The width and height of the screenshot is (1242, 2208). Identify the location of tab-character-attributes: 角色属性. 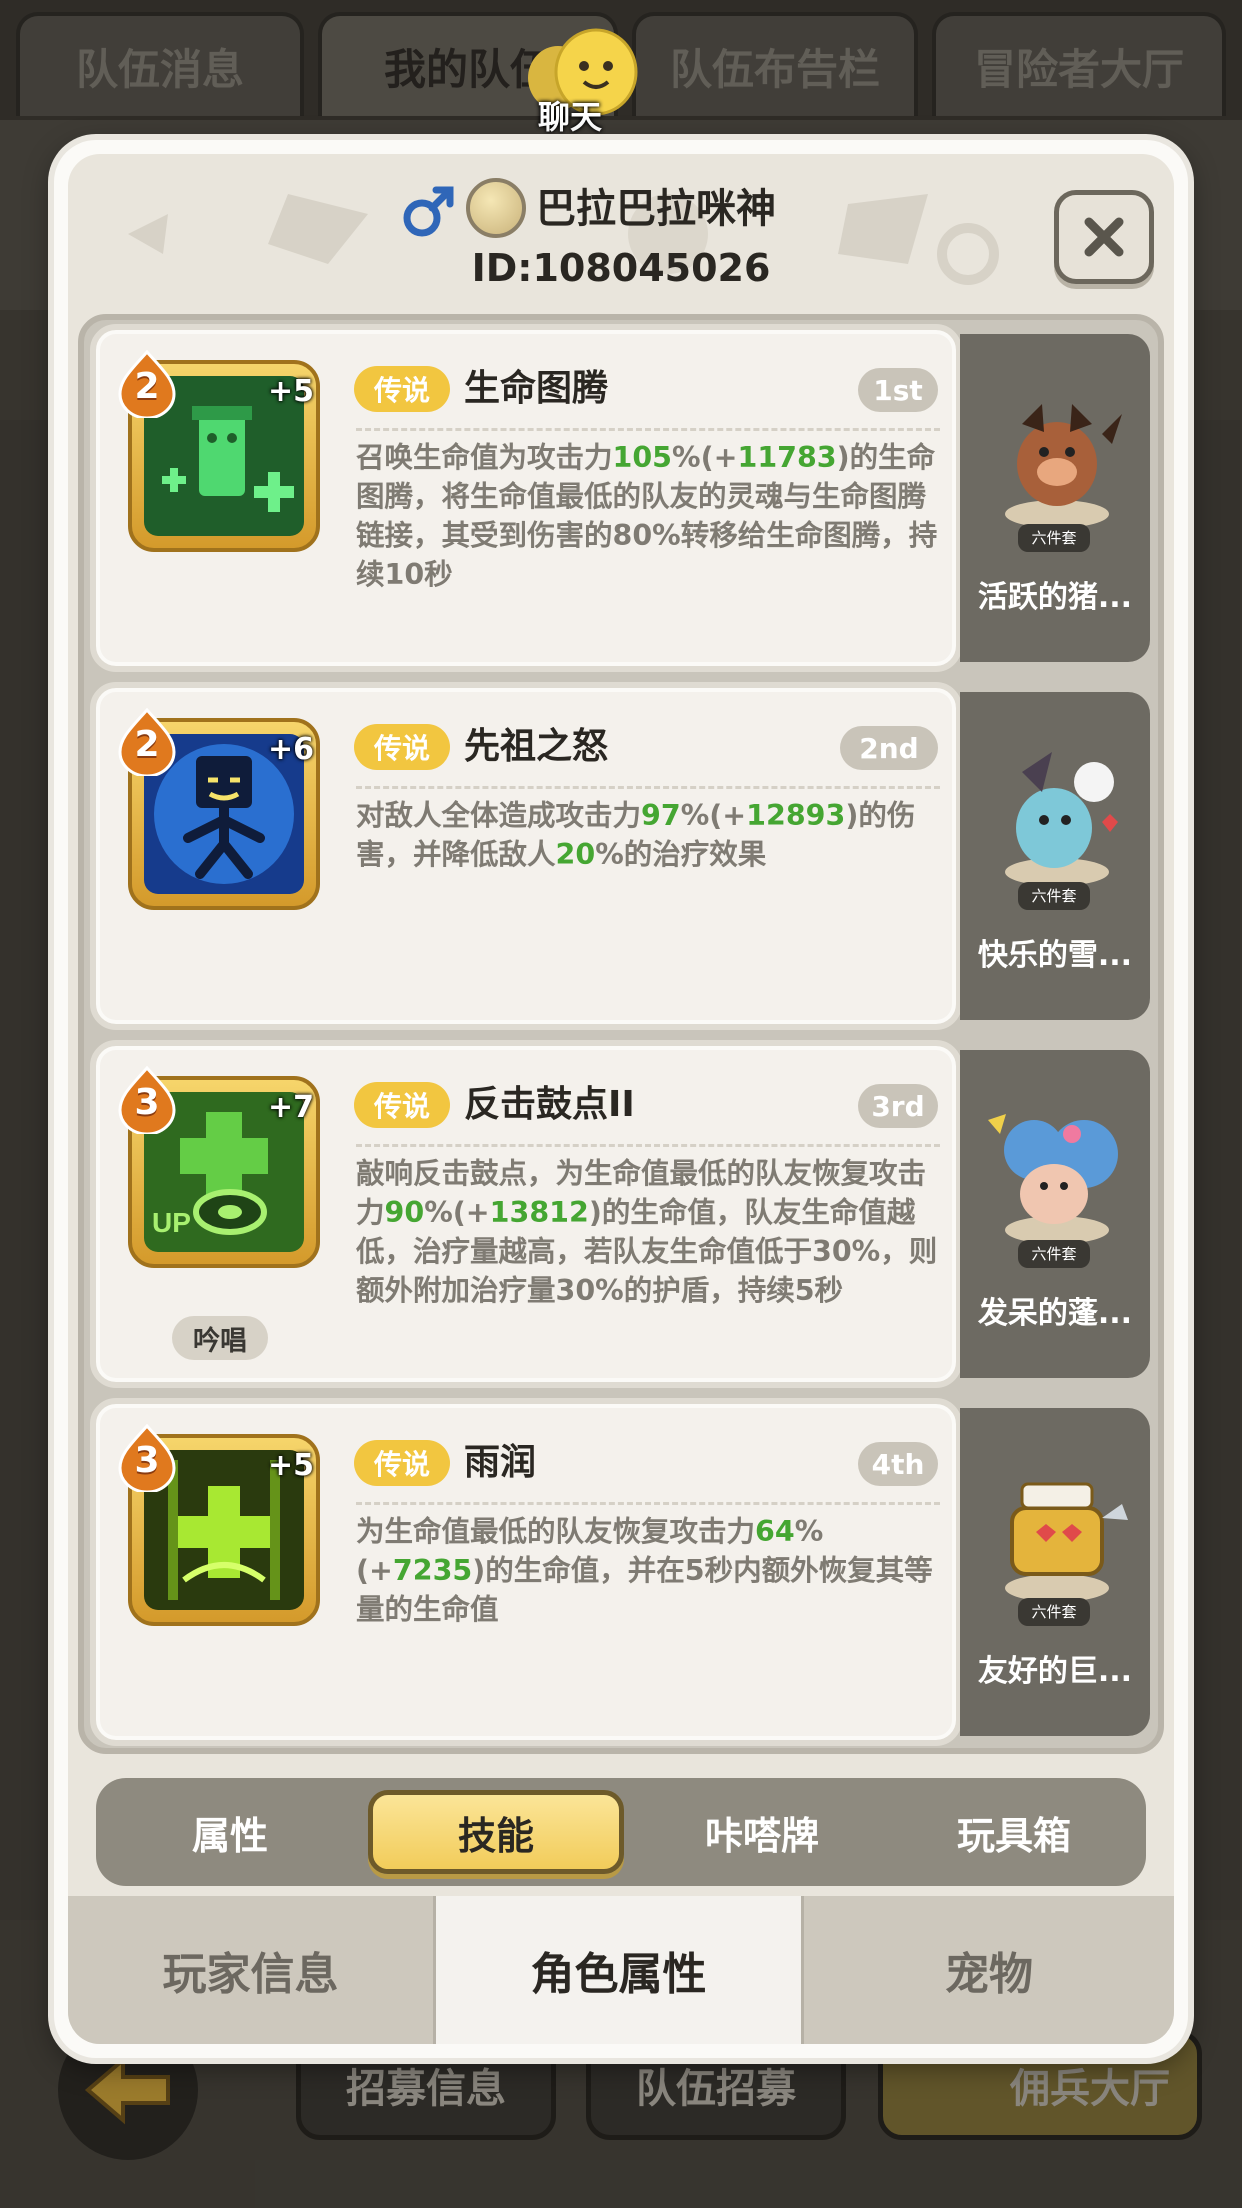
(620, 1970).